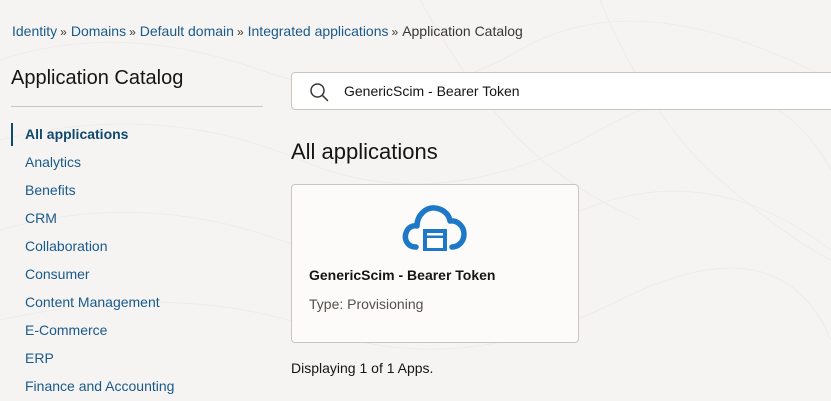  I want to click on page-title: All applications, so click(364, 151).